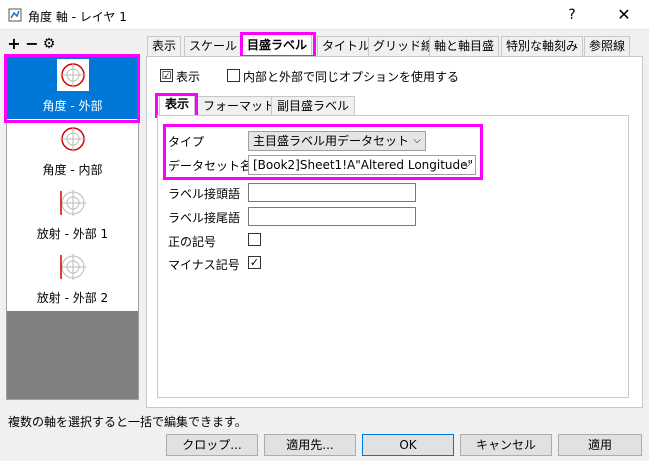  What do you see at coordinates (408, 445) in the screenshot?
I see `ok-button: OK` at bounding box center [408, 445].